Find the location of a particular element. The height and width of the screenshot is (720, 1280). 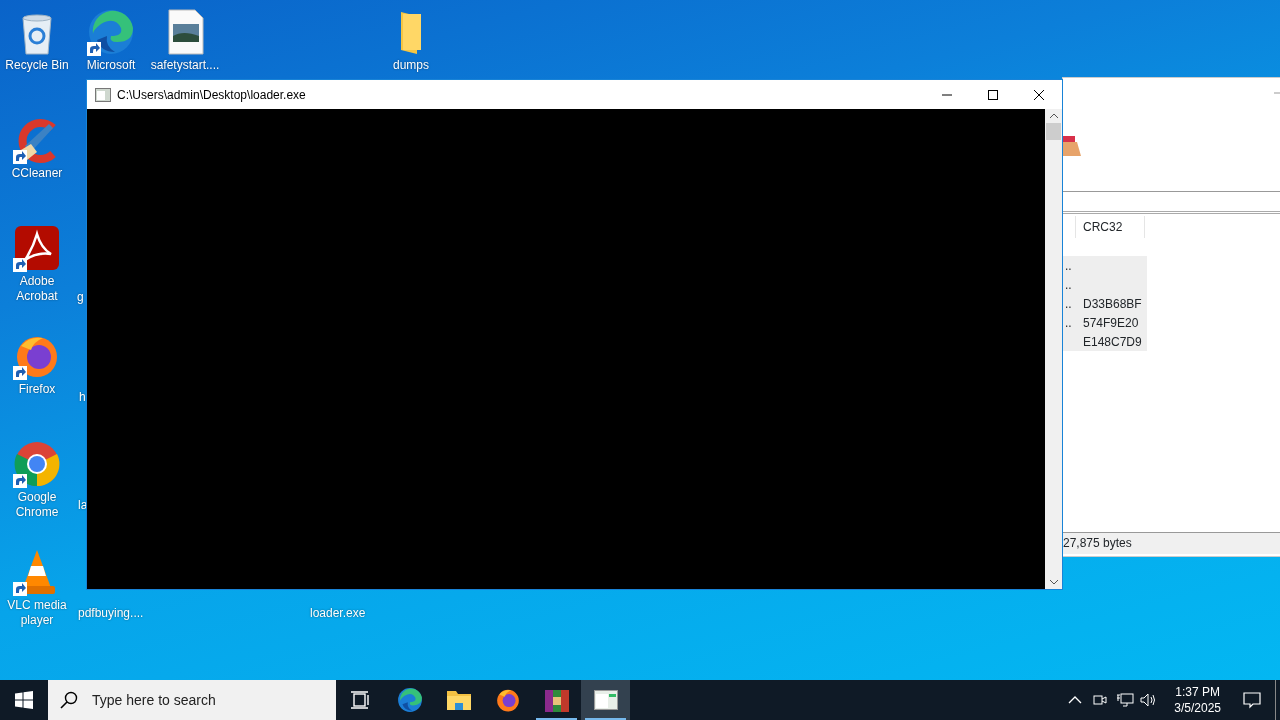

table-row: .. 574F9E20 is located at coordinates (1105, 322).